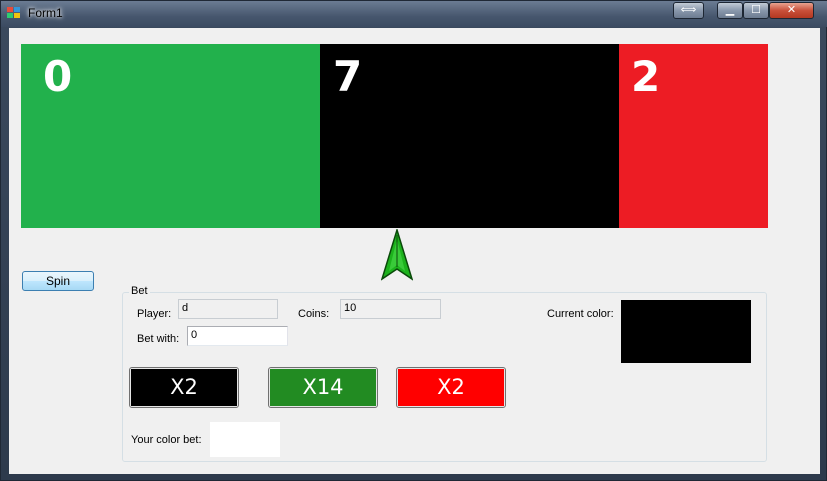 This screenshot has height=481, width=827. Describe the element at coordinates (58, 281) in the screenshot. I see `spin-button: Spin` at that location.